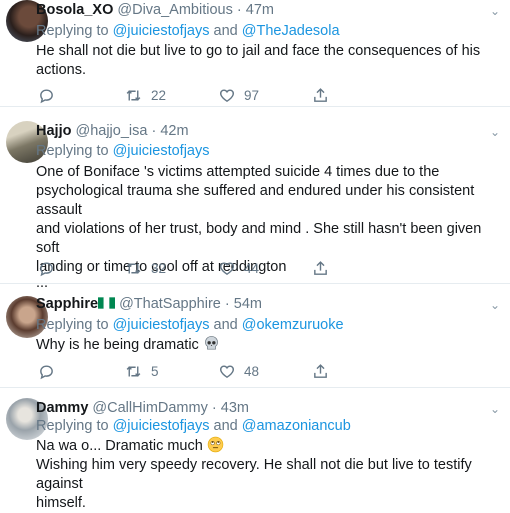 The height and width of the screenshot is (513, 510). I want to click on tweet-header: Dammy @CallHimDammy · 43m, so click(270, 408).